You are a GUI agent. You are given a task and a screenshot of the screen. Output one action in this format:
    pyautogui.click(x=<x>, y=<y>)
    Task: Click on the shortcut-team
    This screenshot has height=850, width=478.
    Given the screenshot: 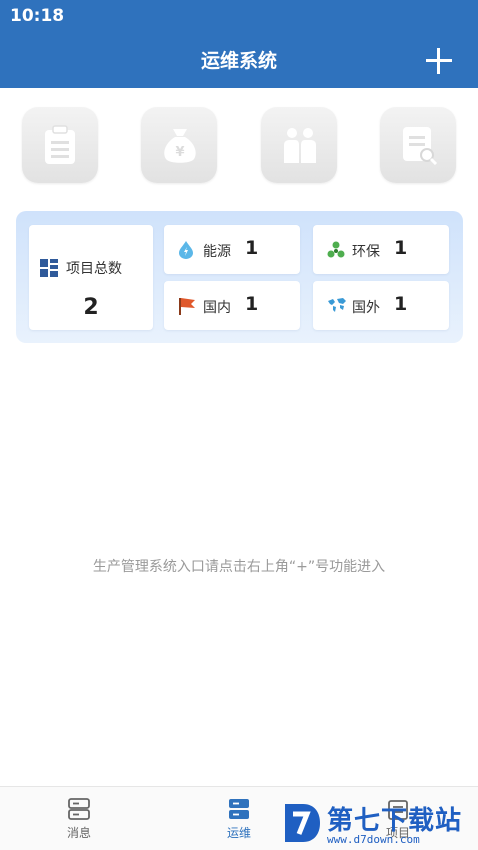 What is the action you would take?
    pyautogui.click(x=299, y=145)
    